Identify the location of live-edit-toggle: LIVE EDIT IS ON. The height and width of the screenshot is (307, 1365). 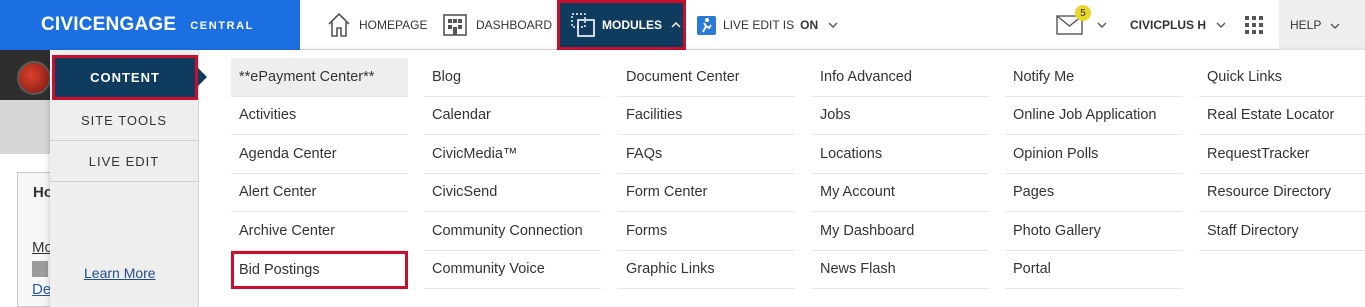
(767, 25).